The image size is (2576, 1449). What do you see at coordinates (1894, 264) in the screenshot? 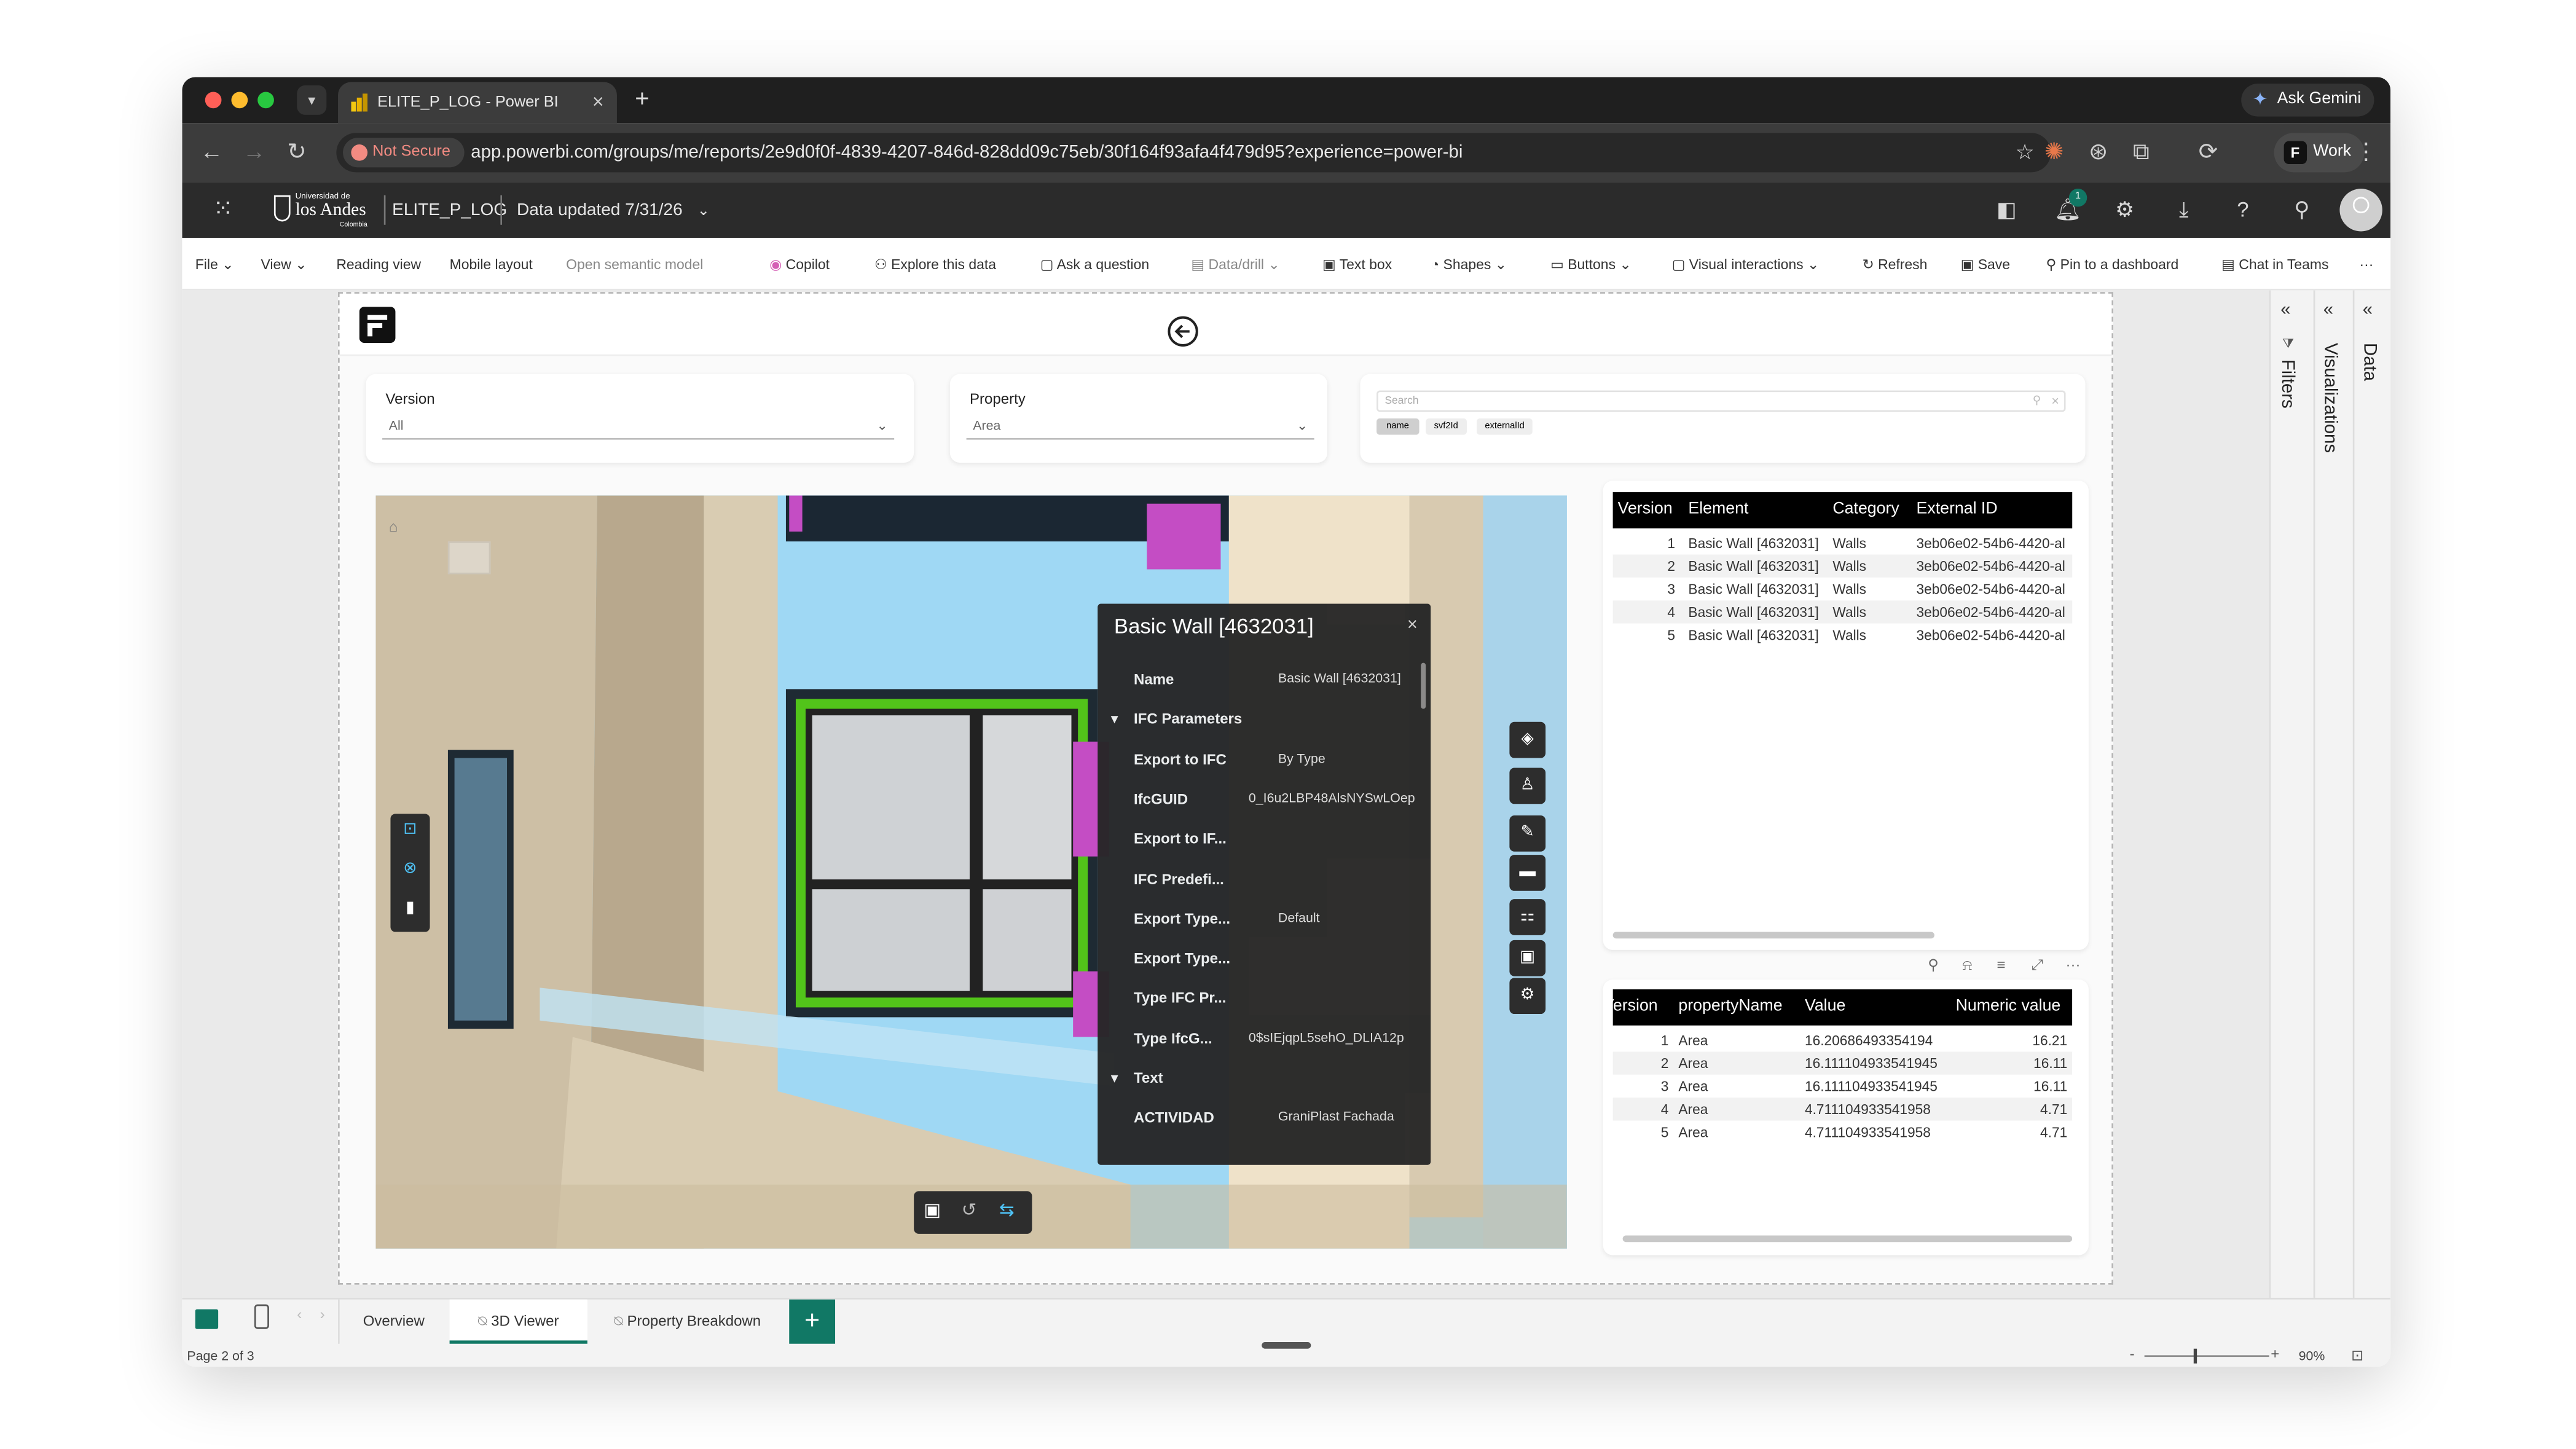
I see `refresh-button: ↻ Refresh` at bounding box center [1894, 264].